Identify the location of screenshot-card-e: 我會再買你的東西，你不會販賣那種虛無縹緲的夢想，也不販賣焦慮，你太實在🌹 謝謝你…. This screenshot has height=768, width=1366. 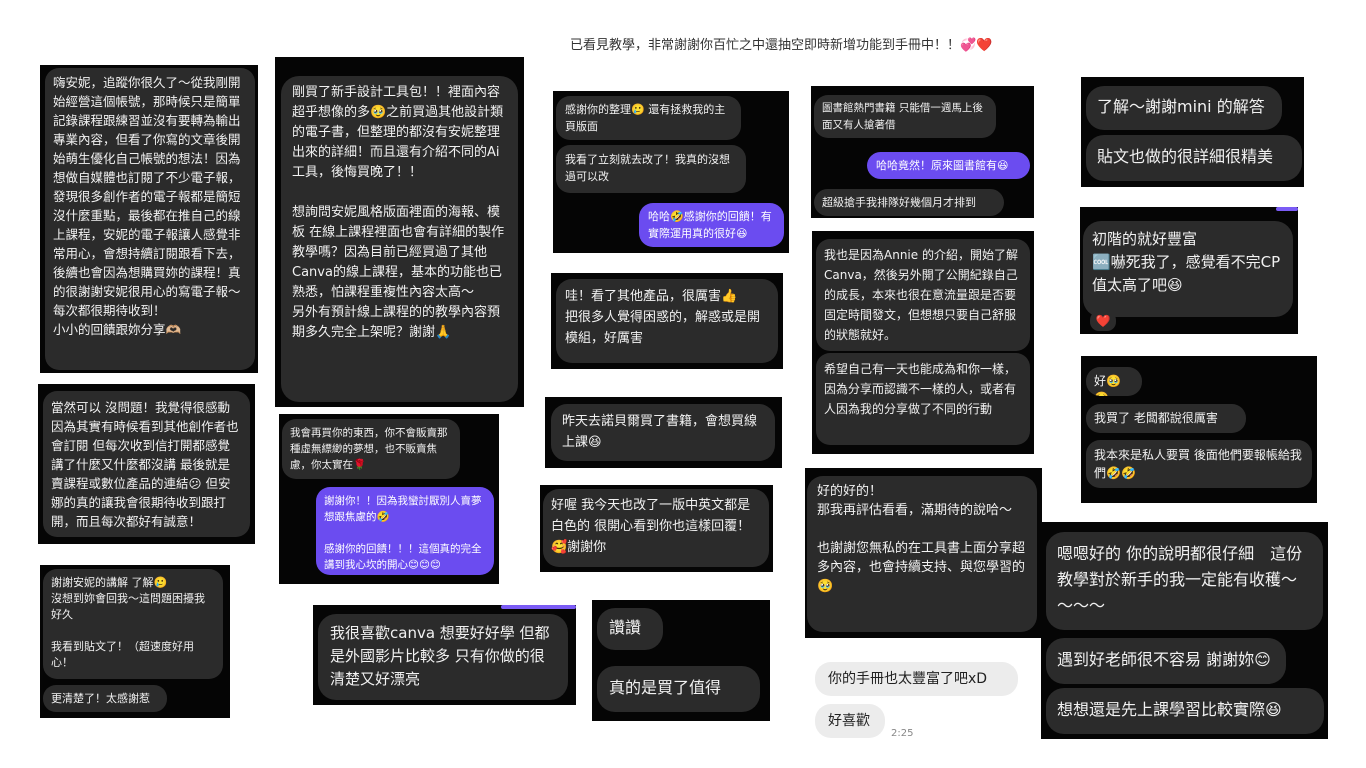
(389, 499).